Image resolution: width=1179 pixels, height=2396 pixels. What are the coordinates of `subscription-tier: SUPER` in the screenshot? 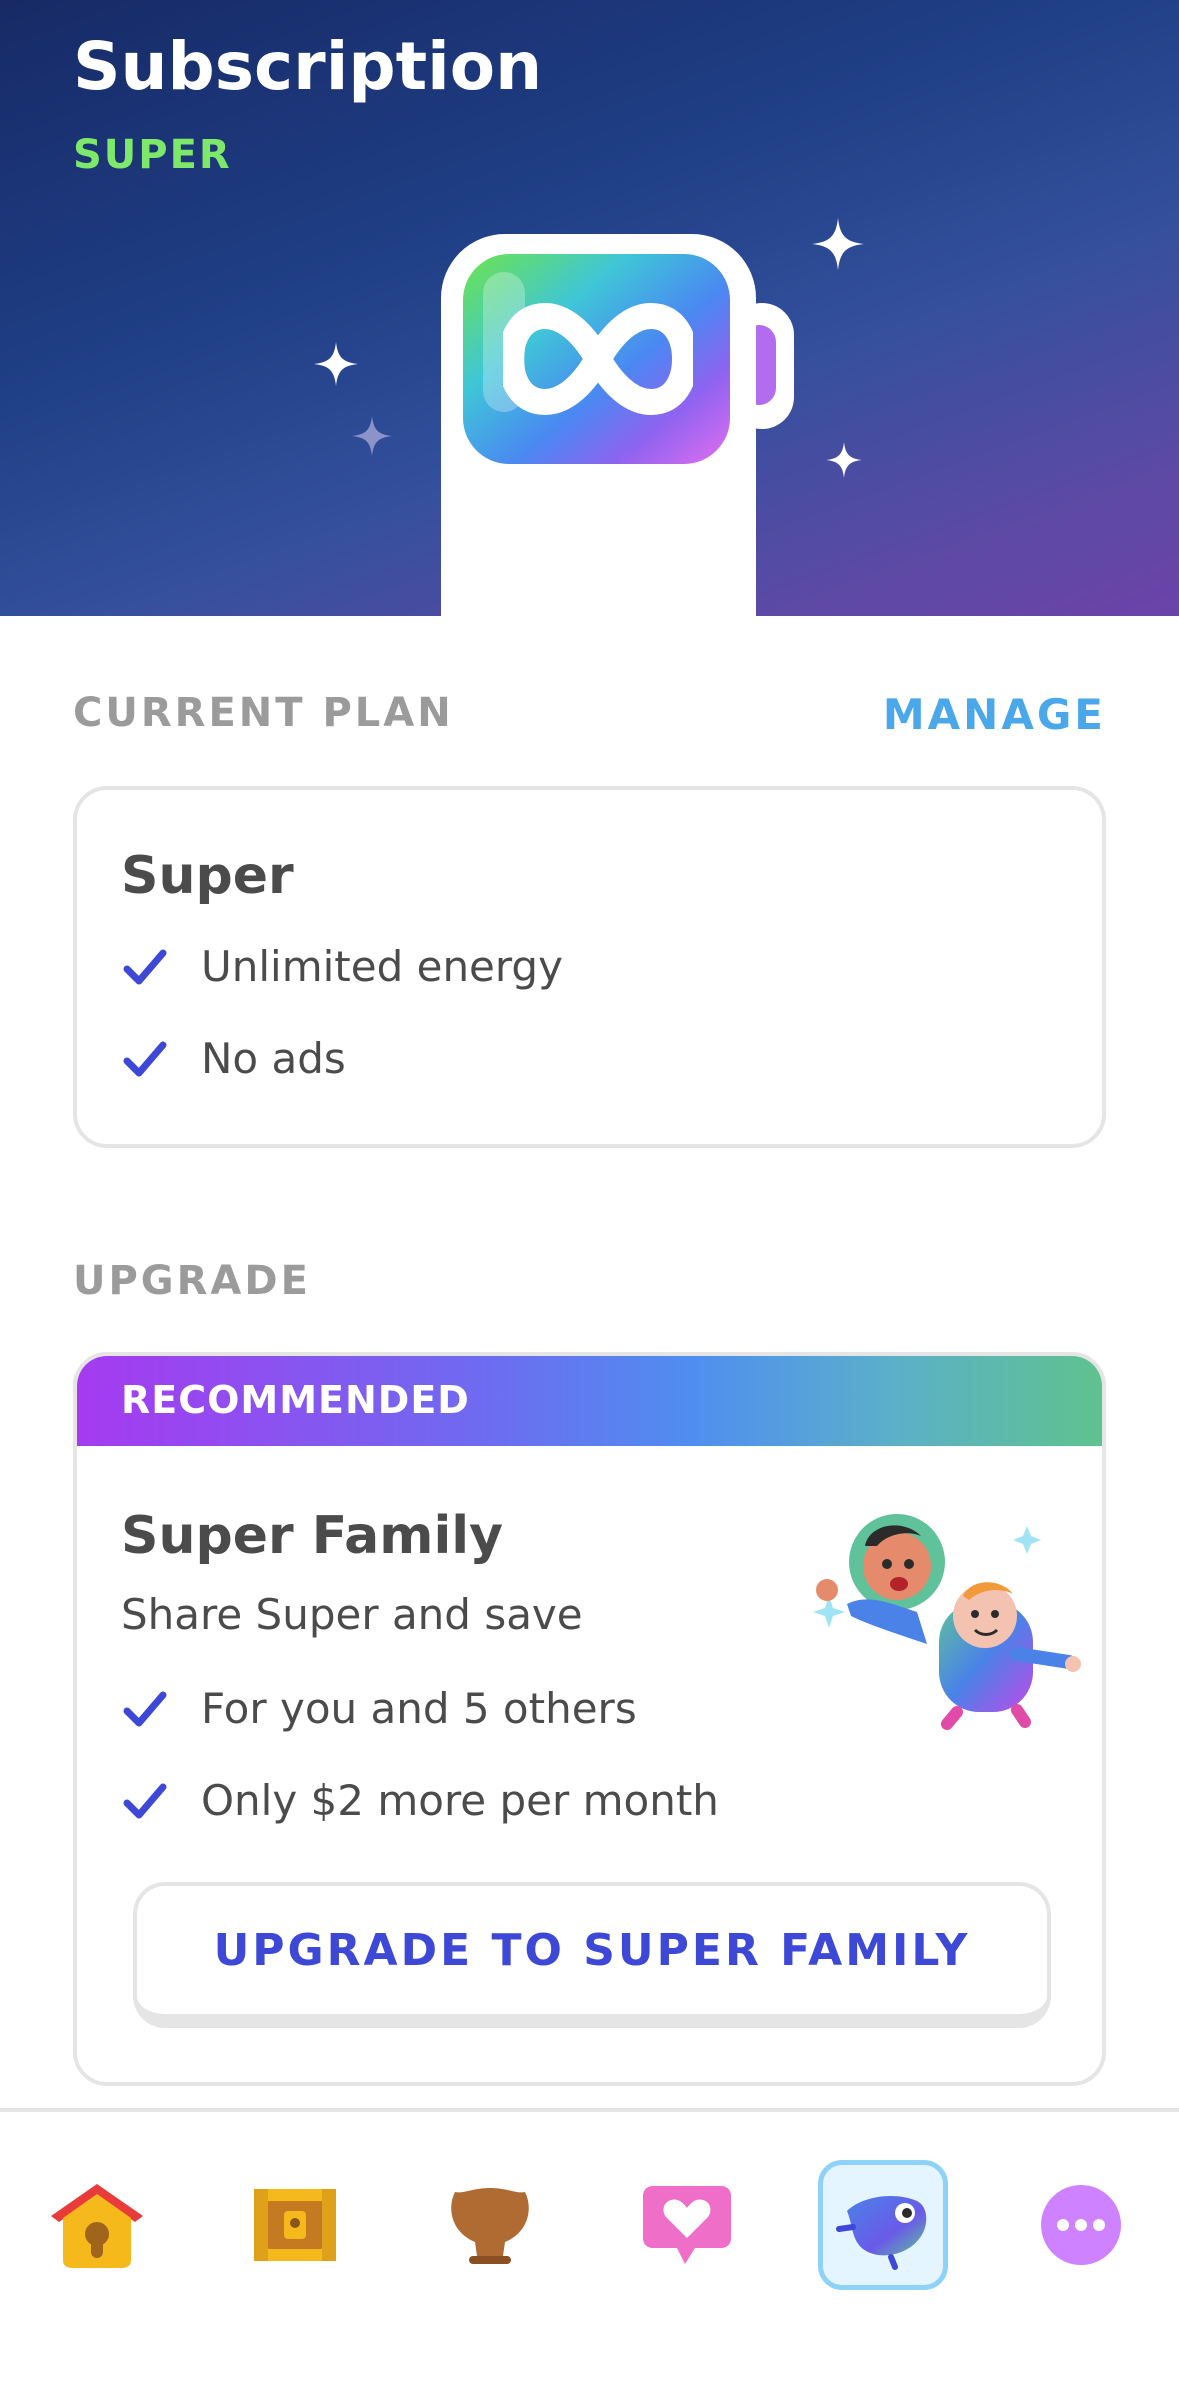 It's located at (152, 155).